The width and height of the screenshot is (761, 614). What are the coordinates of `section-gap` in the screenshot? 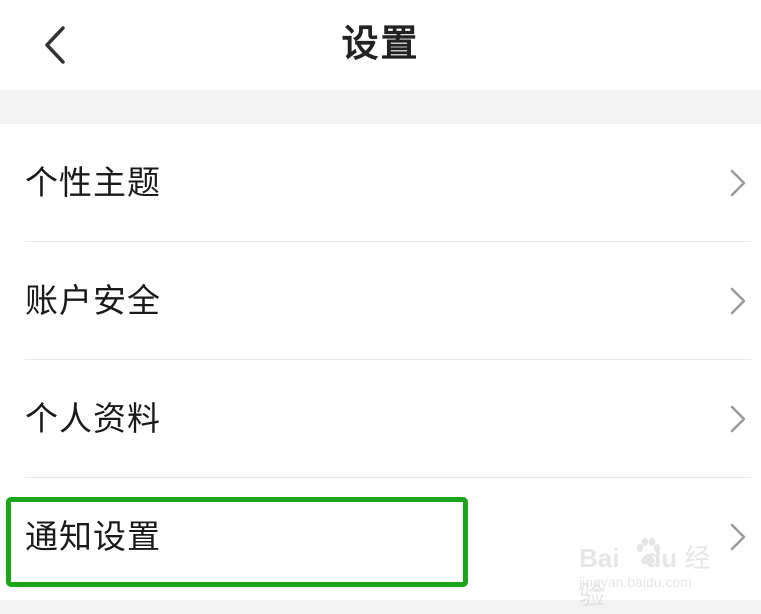 It's located at (380, 107).